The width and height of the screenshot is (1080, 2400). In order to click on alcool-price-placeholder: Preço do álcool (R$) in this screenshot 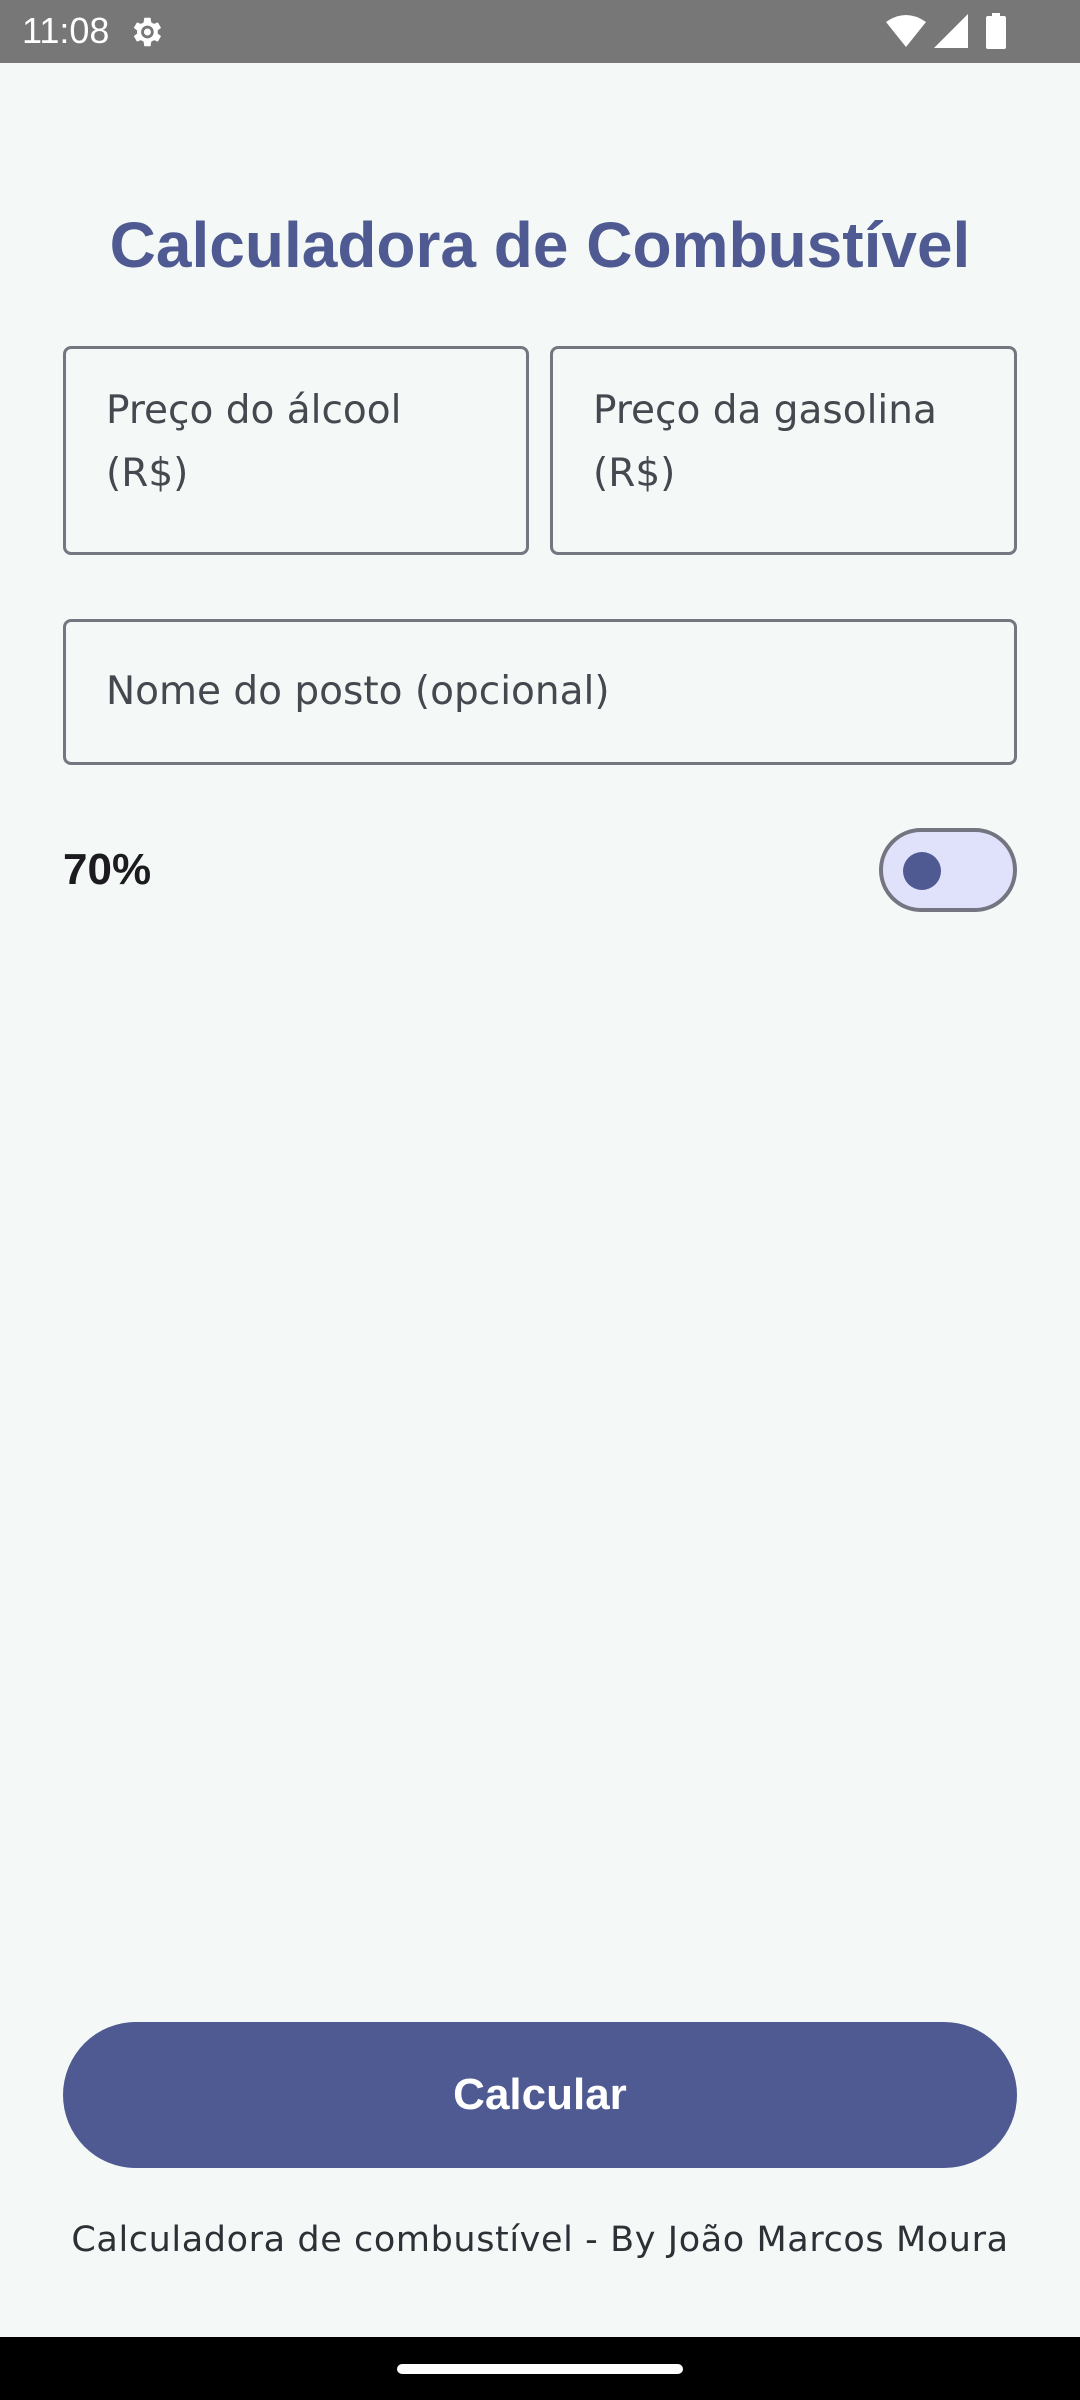, I will do `click(254, 442)`.